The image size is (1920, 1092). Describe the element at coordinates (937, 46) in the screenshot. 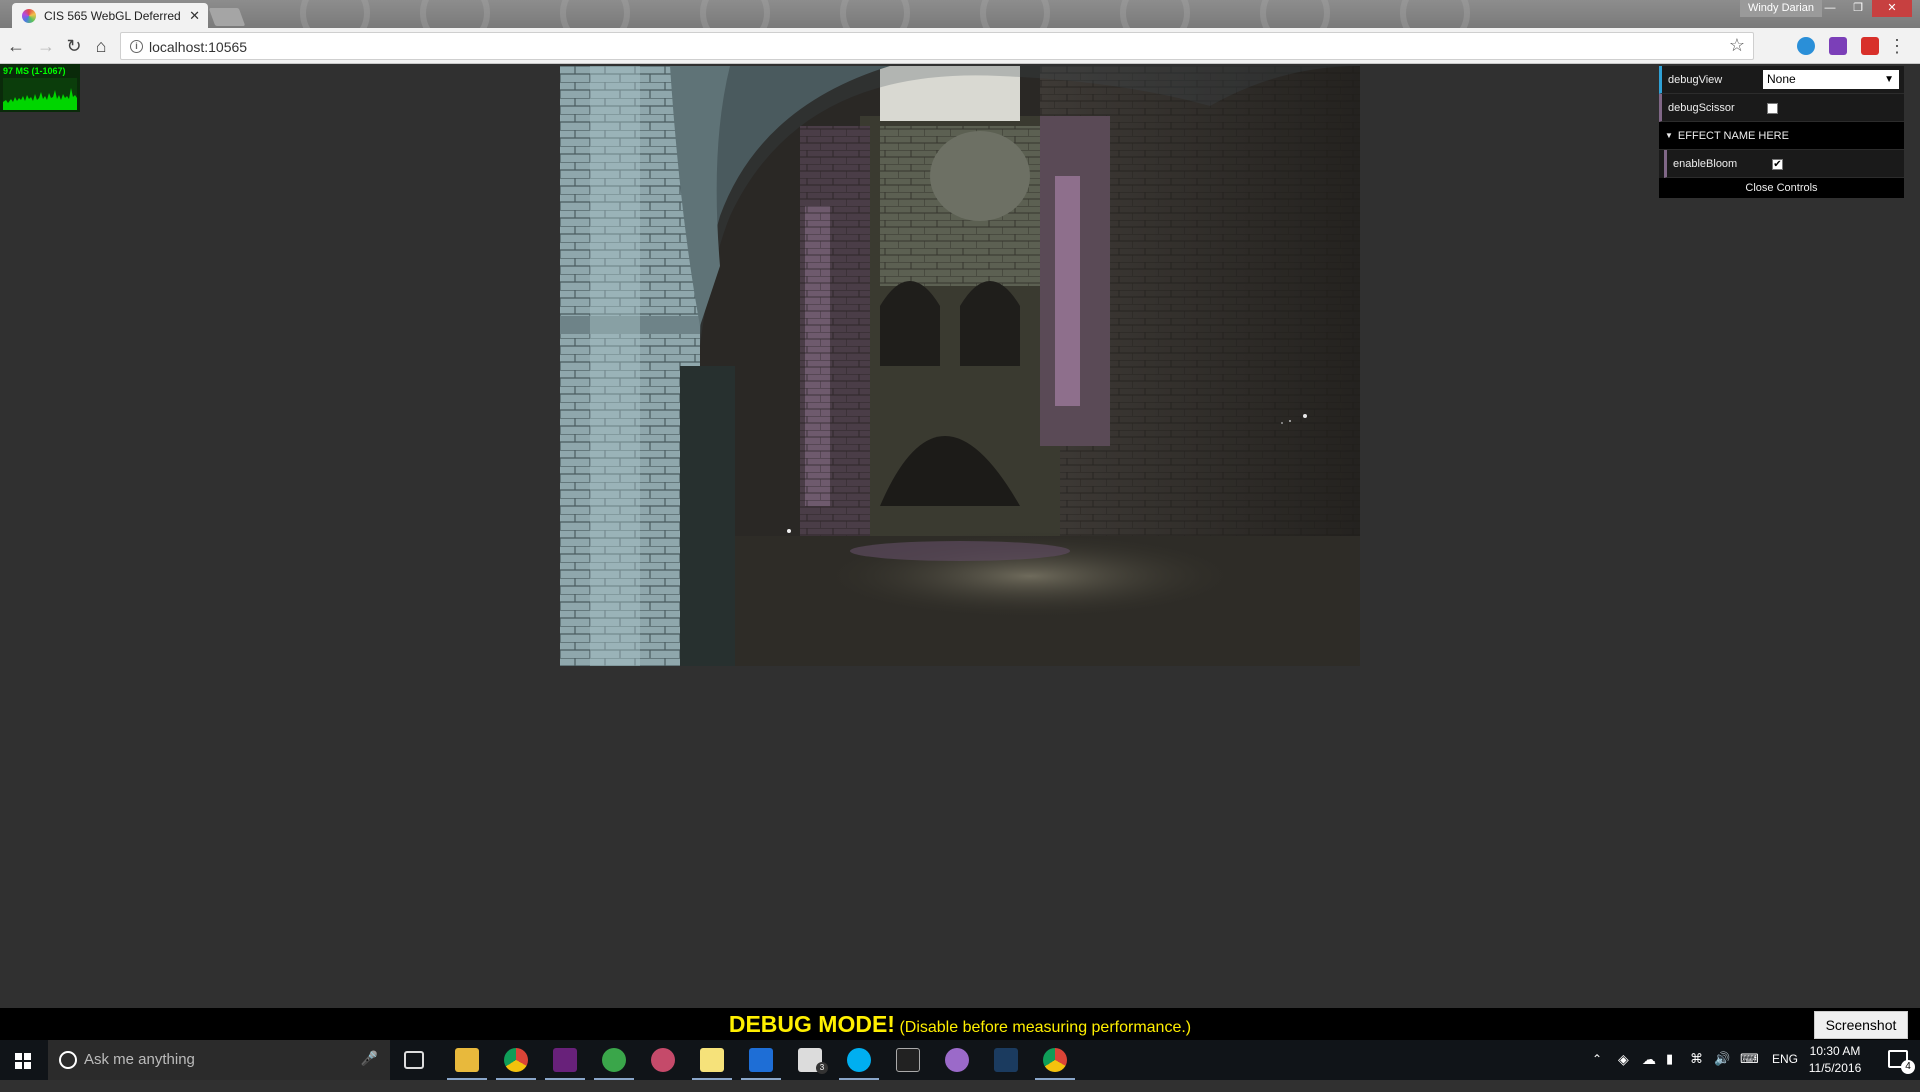

I see `address-bar: i localhost:10565 ☆` at that location.